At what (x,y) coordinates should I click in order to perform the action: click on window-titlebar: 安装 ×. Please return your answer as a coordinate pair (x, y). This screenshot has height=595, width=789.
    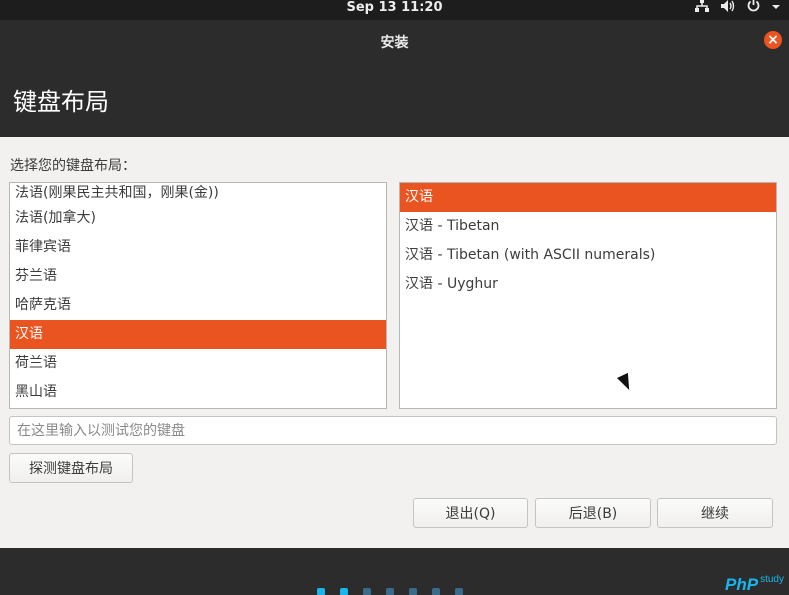
    Looking at the image, I should click on (394, 40).